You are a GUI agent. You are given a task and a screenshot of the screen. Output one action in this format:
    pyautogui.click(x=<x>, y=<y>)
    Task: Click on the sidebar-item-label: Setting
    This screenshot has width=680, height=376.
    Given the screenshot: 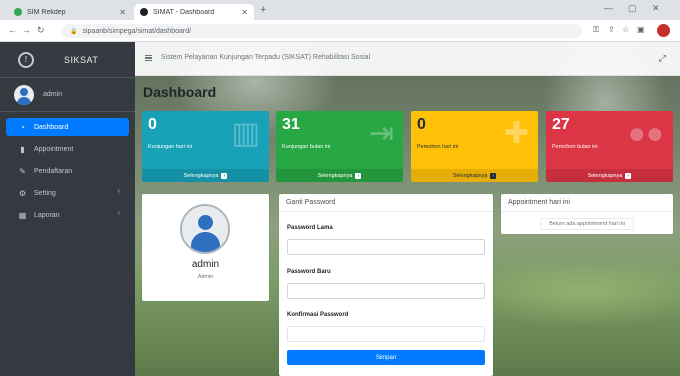 What is the action you would take?
    pyautogui.click(x=45, y=193)
    